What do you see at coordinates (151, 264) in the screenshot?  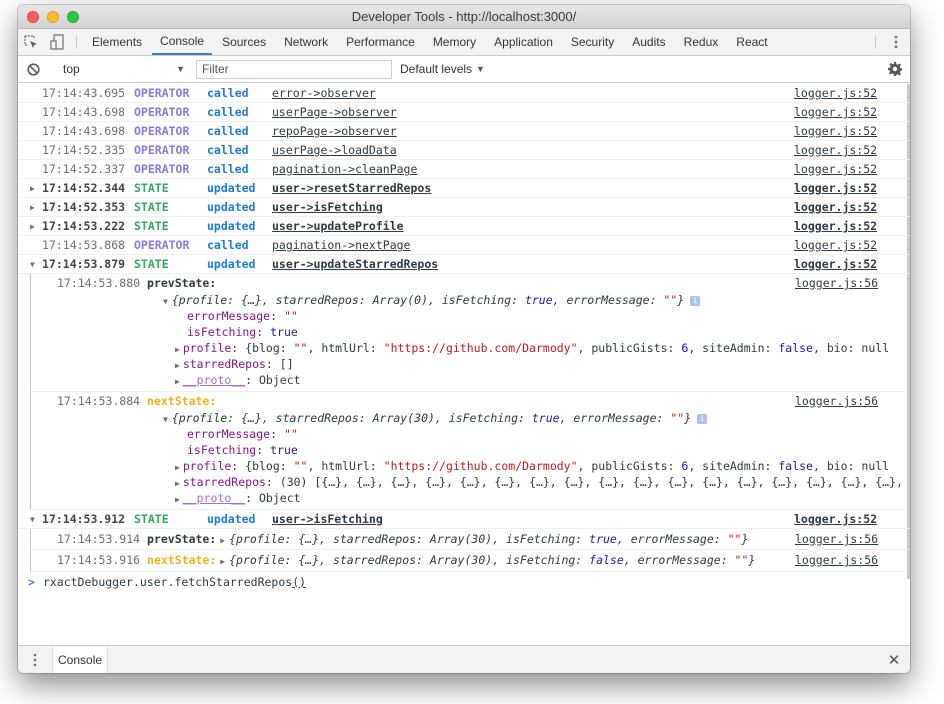 I see `log-kind: STATE` at bounding box center [151, 264].